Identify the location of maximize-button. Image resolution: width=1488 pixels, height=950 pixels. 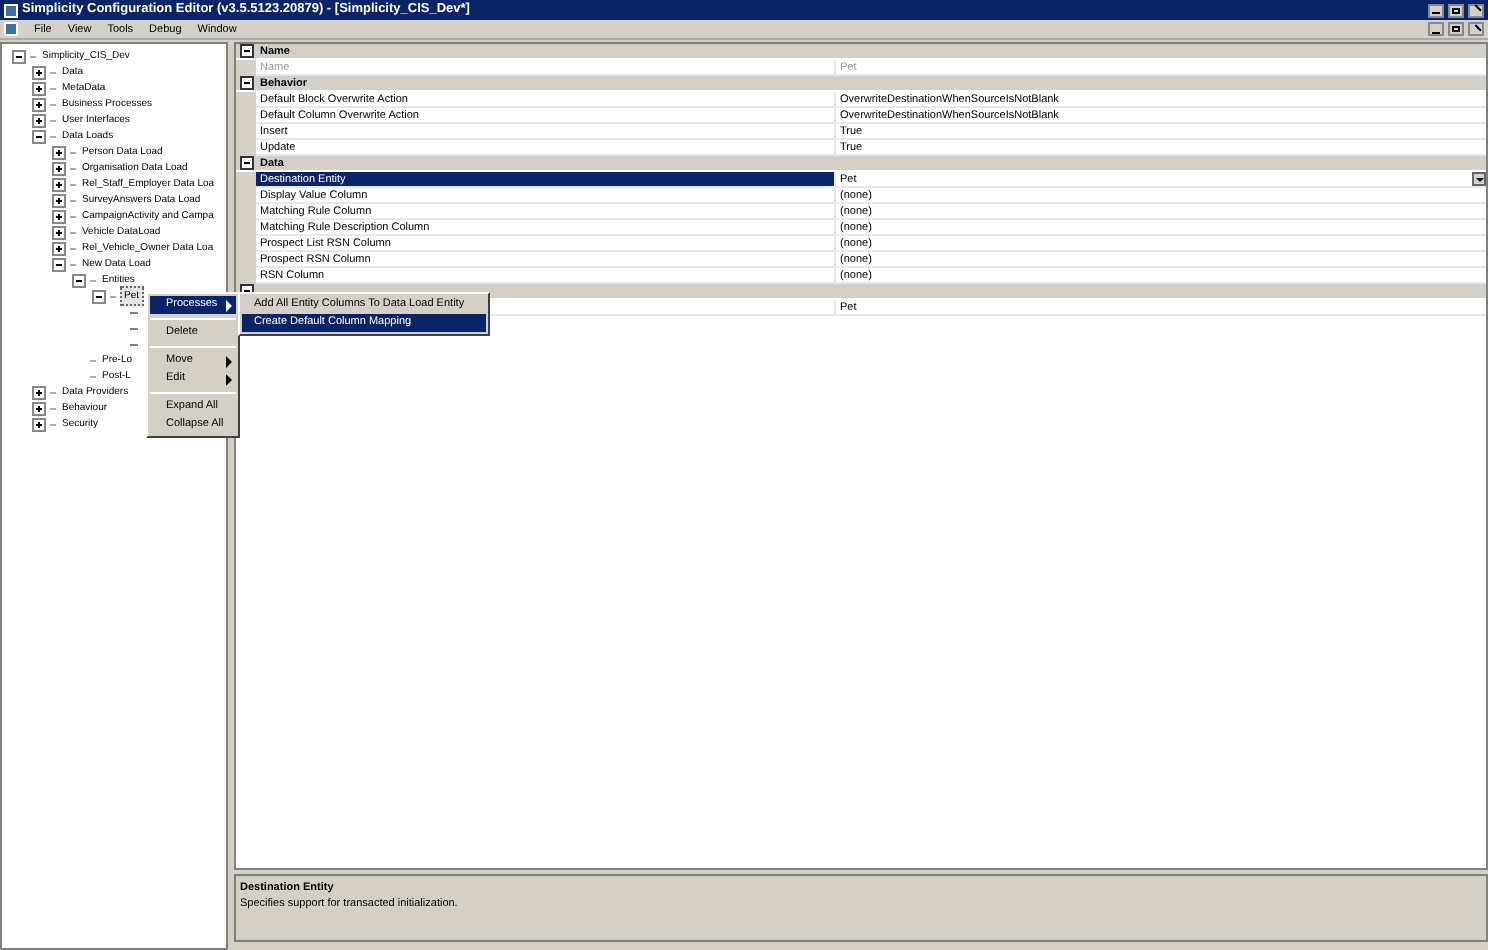
(1456, 10).